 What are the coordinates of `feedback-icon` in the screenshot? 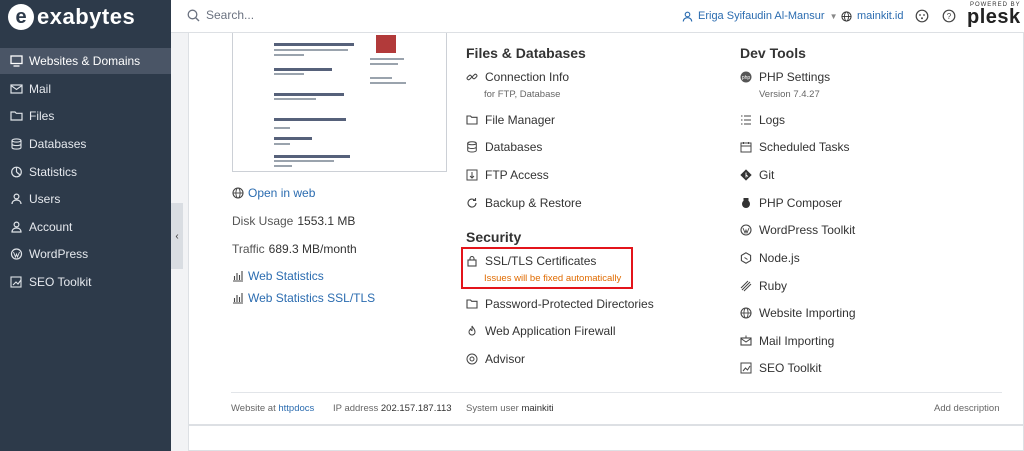 It's located at (922, 16).